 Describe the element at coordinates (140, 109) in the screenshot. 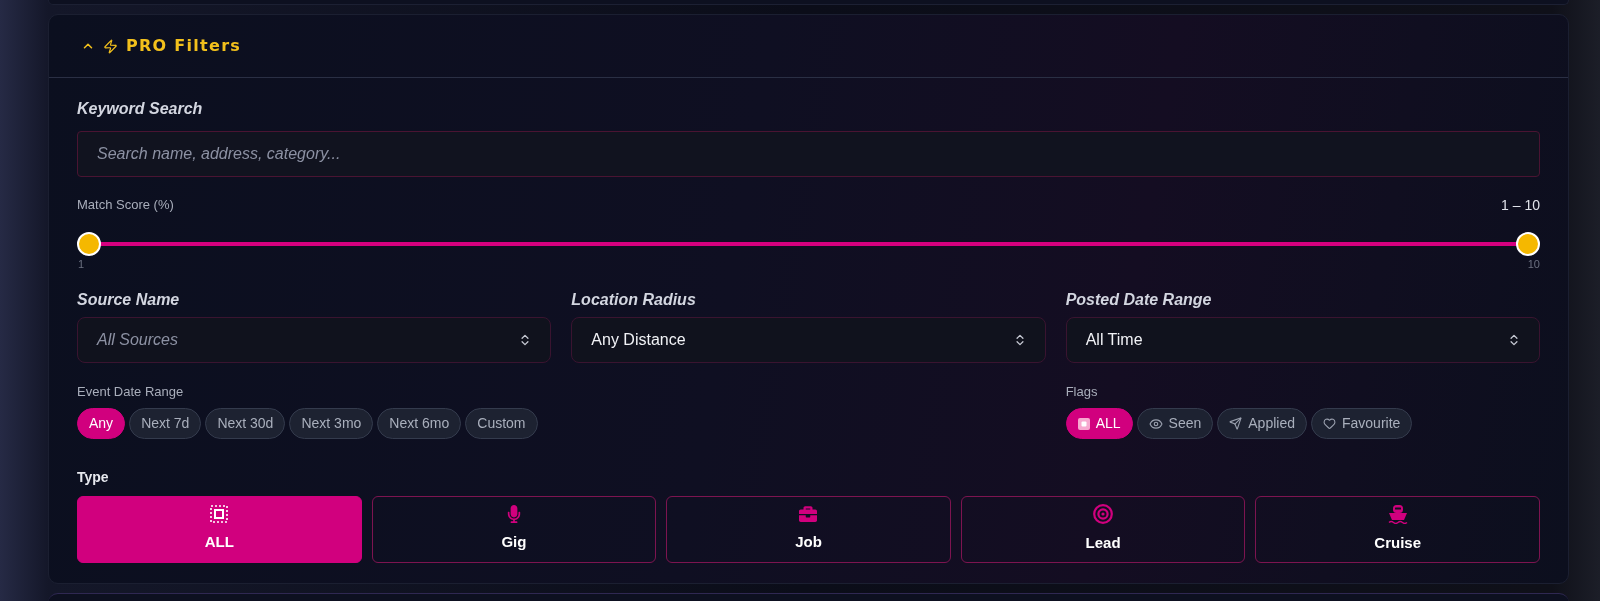

I see `field-label: Keyword Search` at that location.